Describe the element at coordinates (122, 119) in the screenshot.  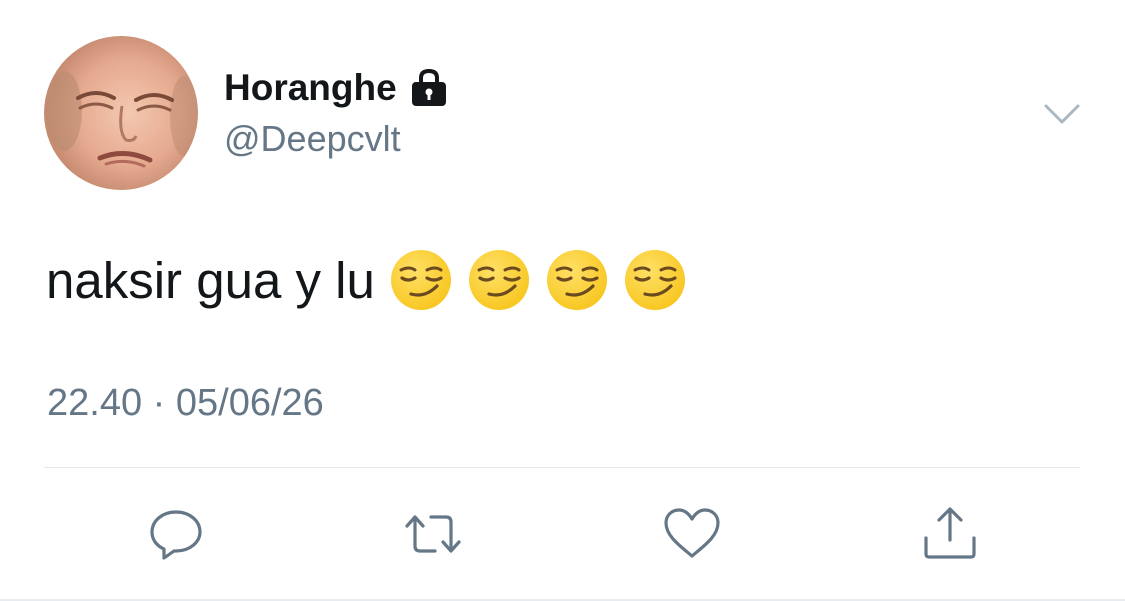
I see `avatar-image` at that location.